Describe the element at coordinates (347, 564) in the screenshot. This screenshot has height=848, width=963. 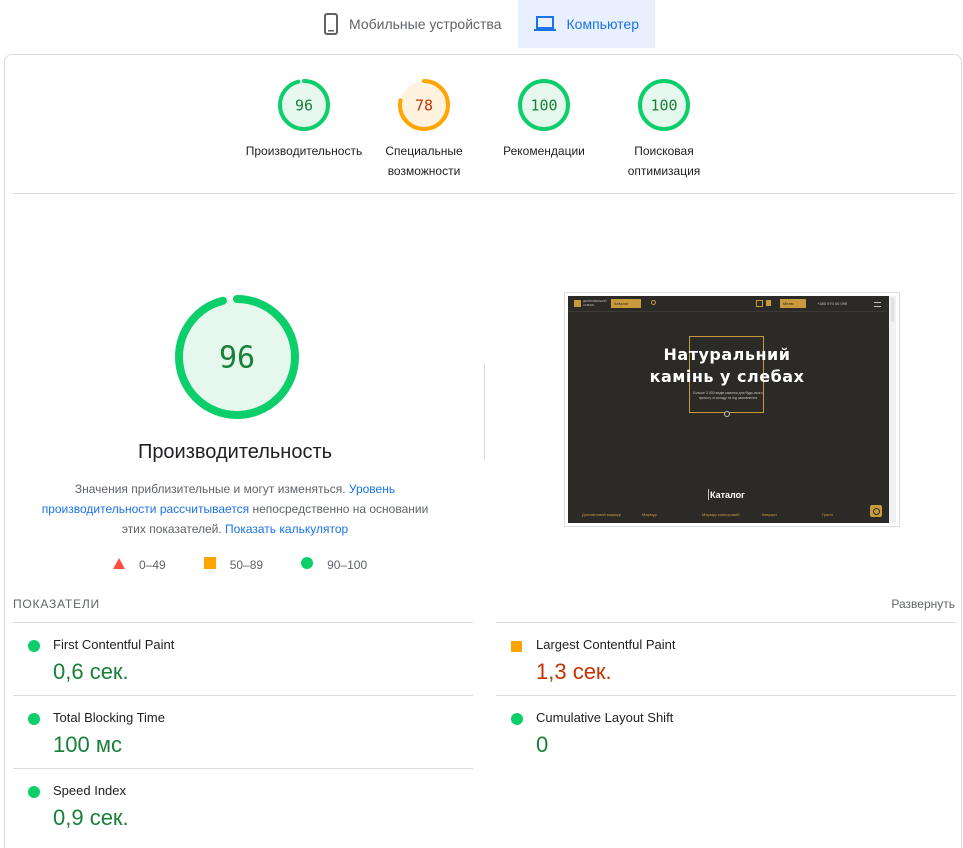
I see `legend-range: 90–100` at that location.